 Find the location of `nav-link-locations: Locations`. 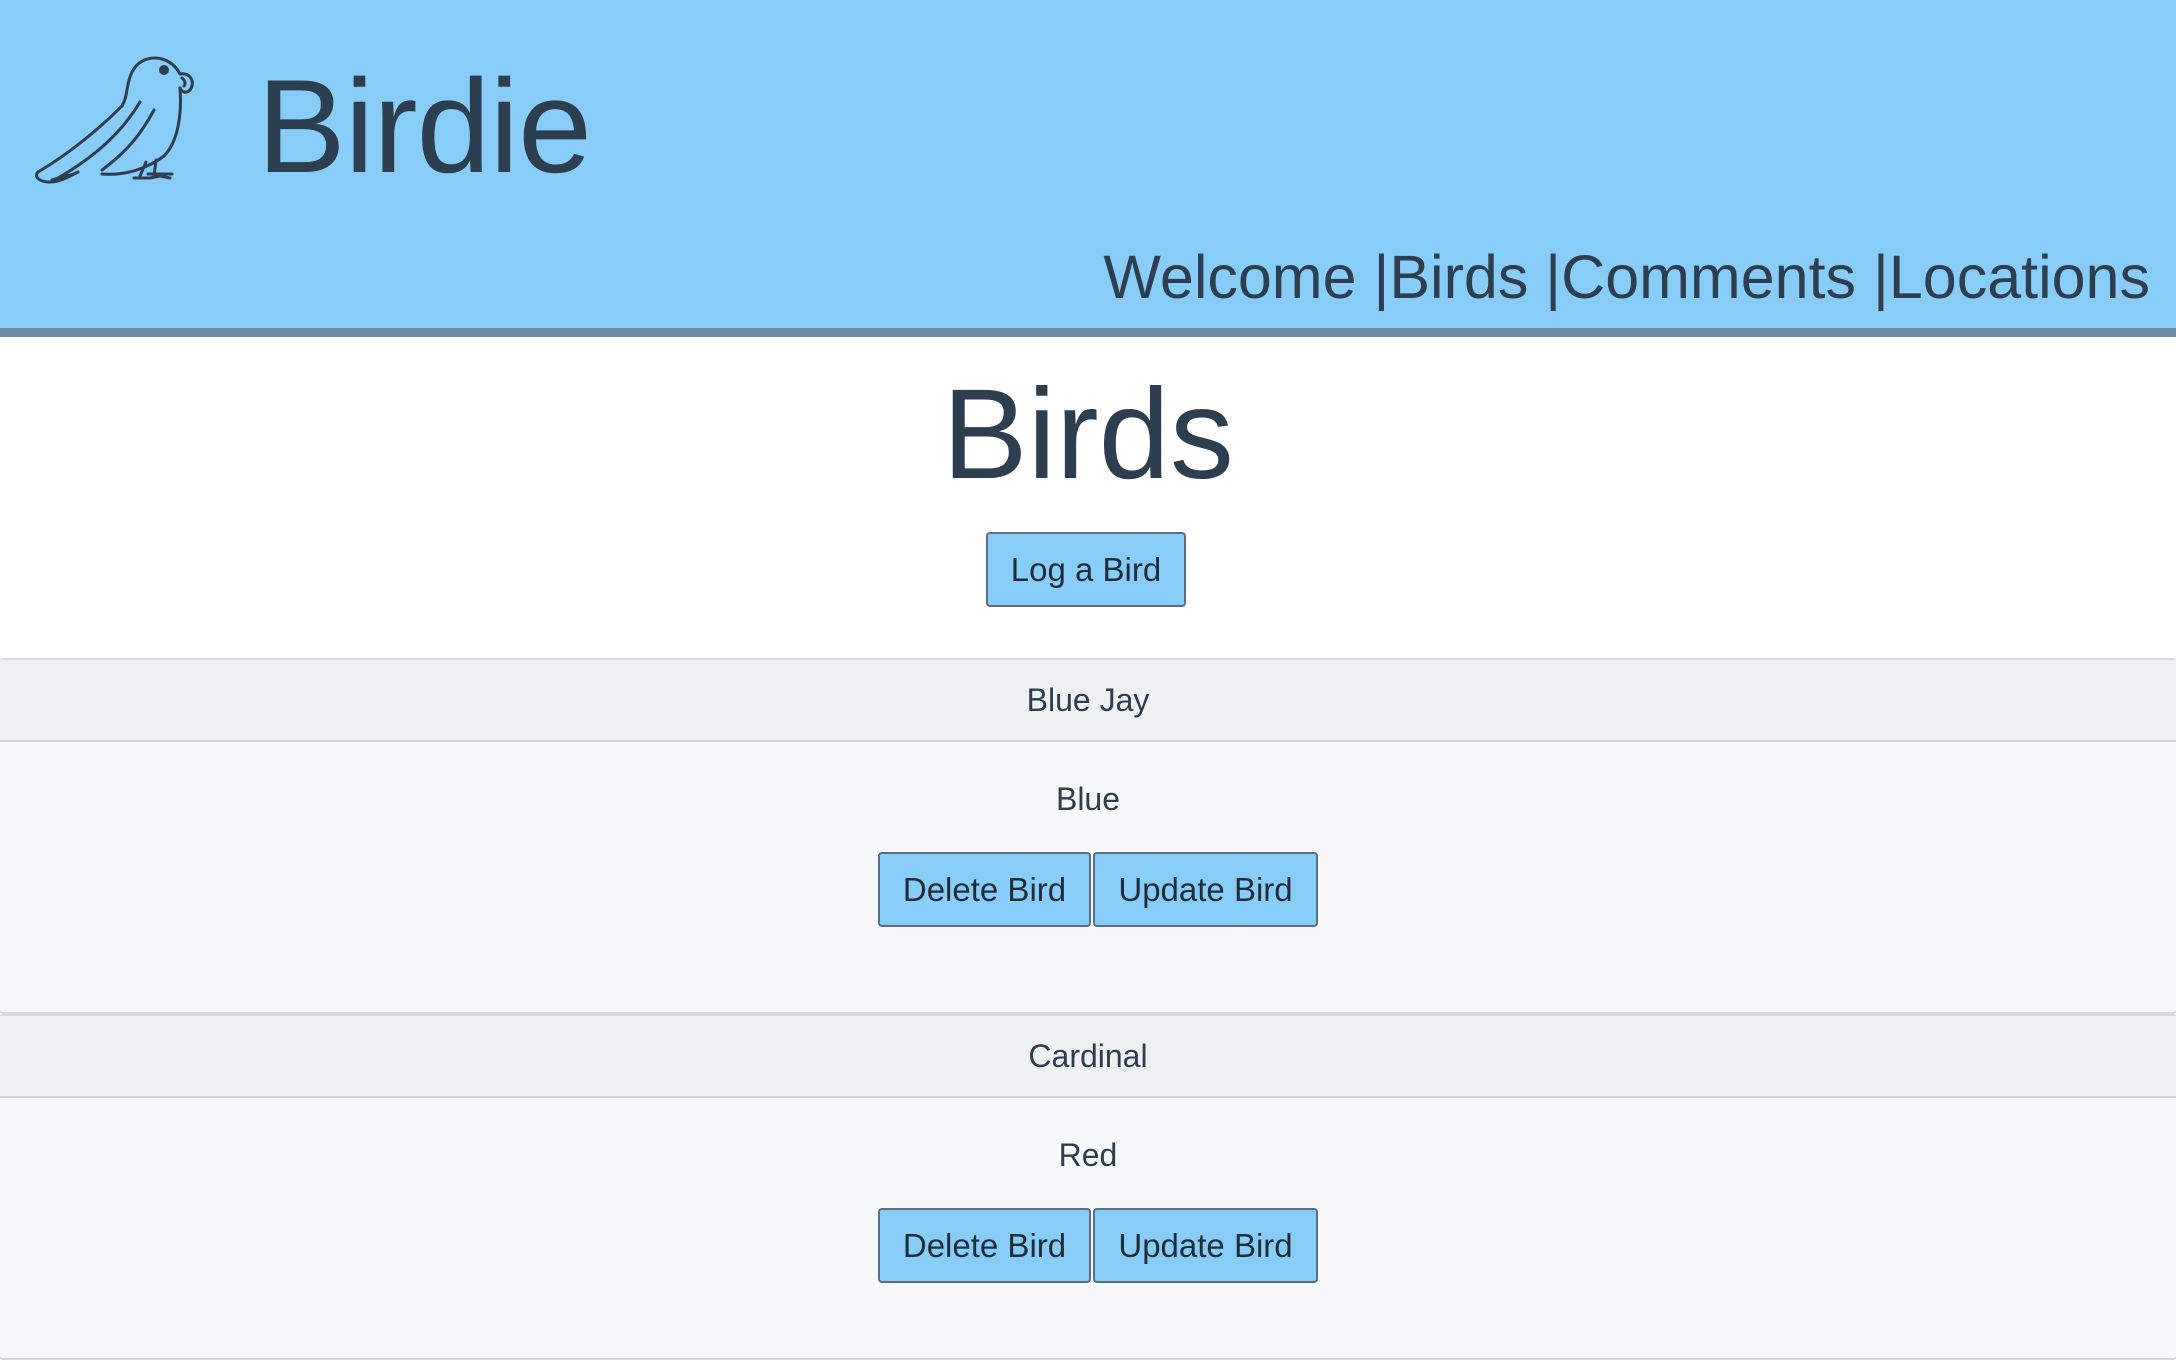

nav-link-locations: Locations is located at coordinates (2019, 277).